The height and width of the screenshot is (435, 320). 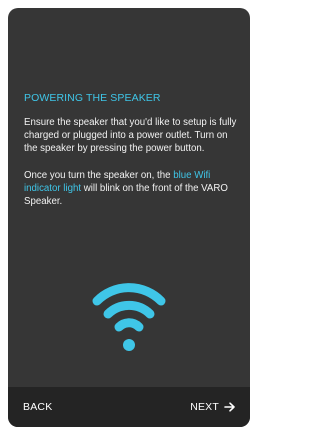 What do you see at coordinates (99, 175) in the screenshot?
I see `paragraph-text-start: Once you turn the speaker on, the` at bounding box center [99, 175].